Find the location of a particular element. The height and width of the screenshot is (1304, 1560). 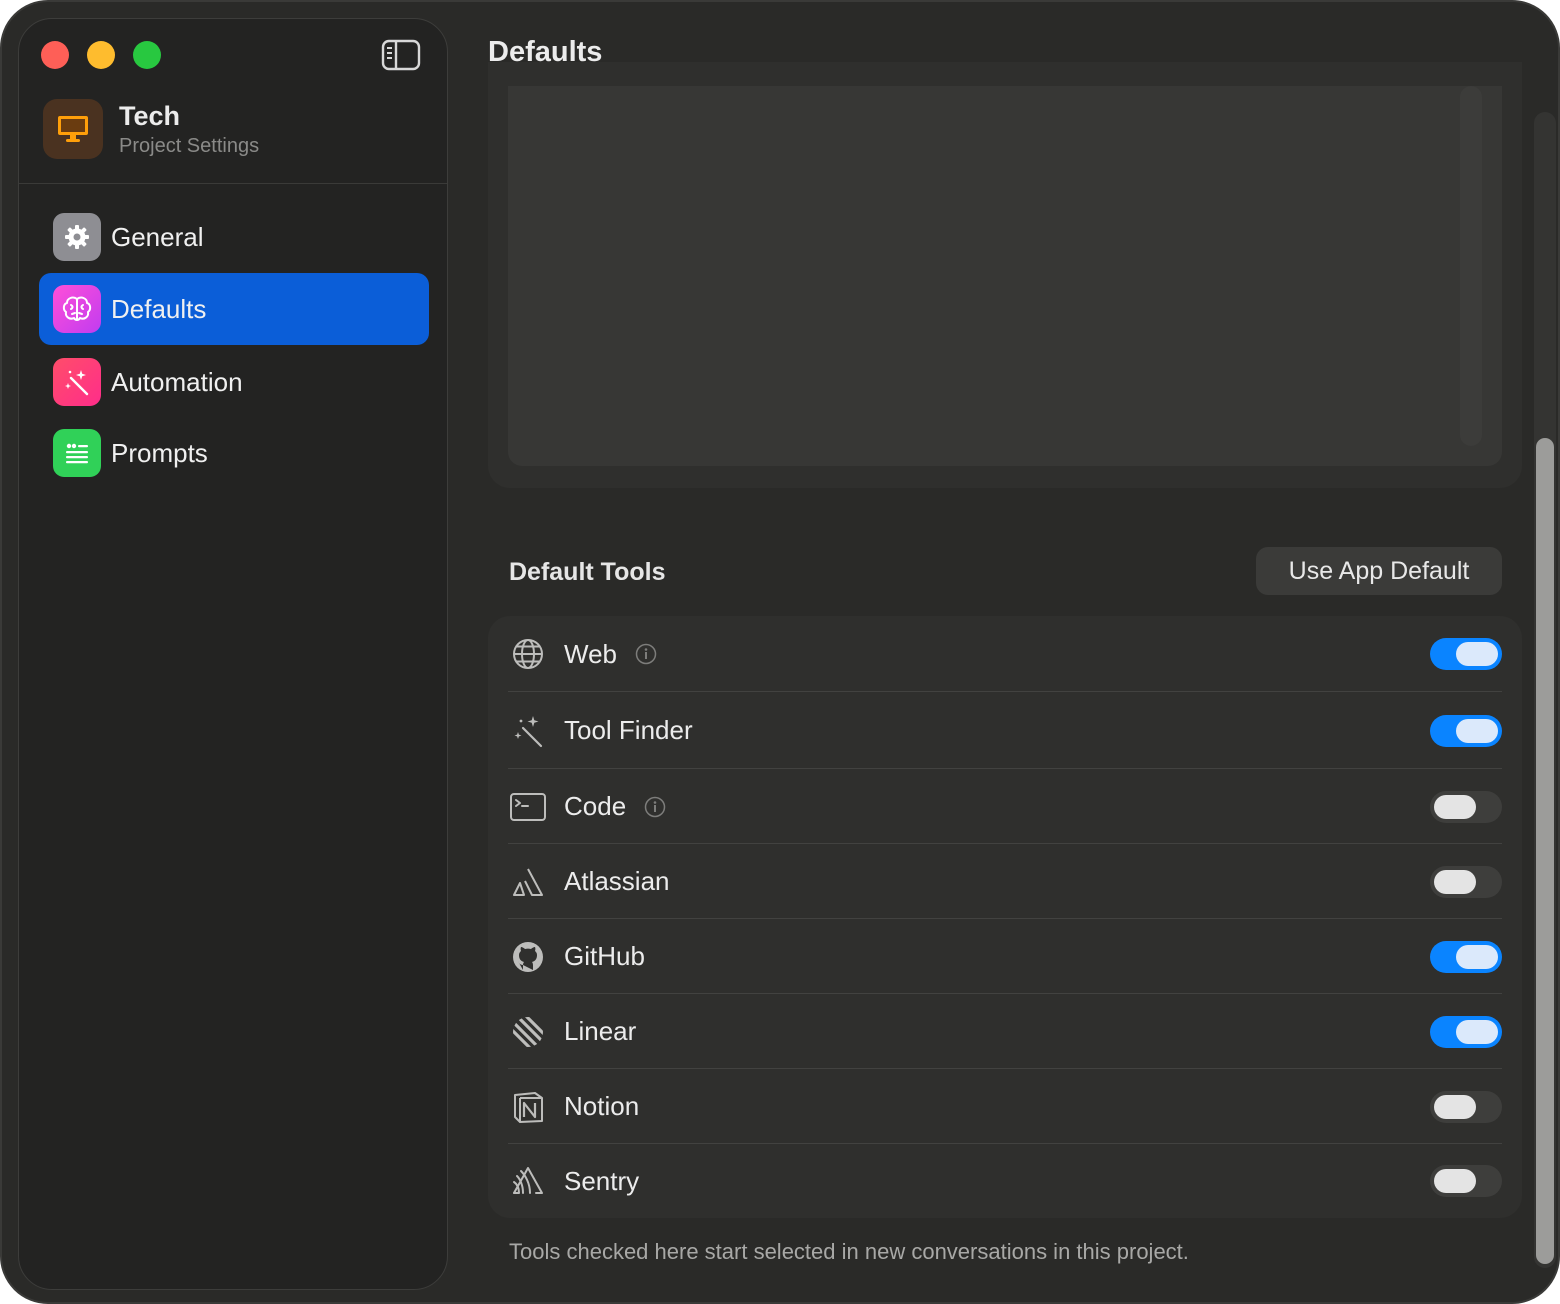

sidebar-divider is located at coordinates (233, 183).